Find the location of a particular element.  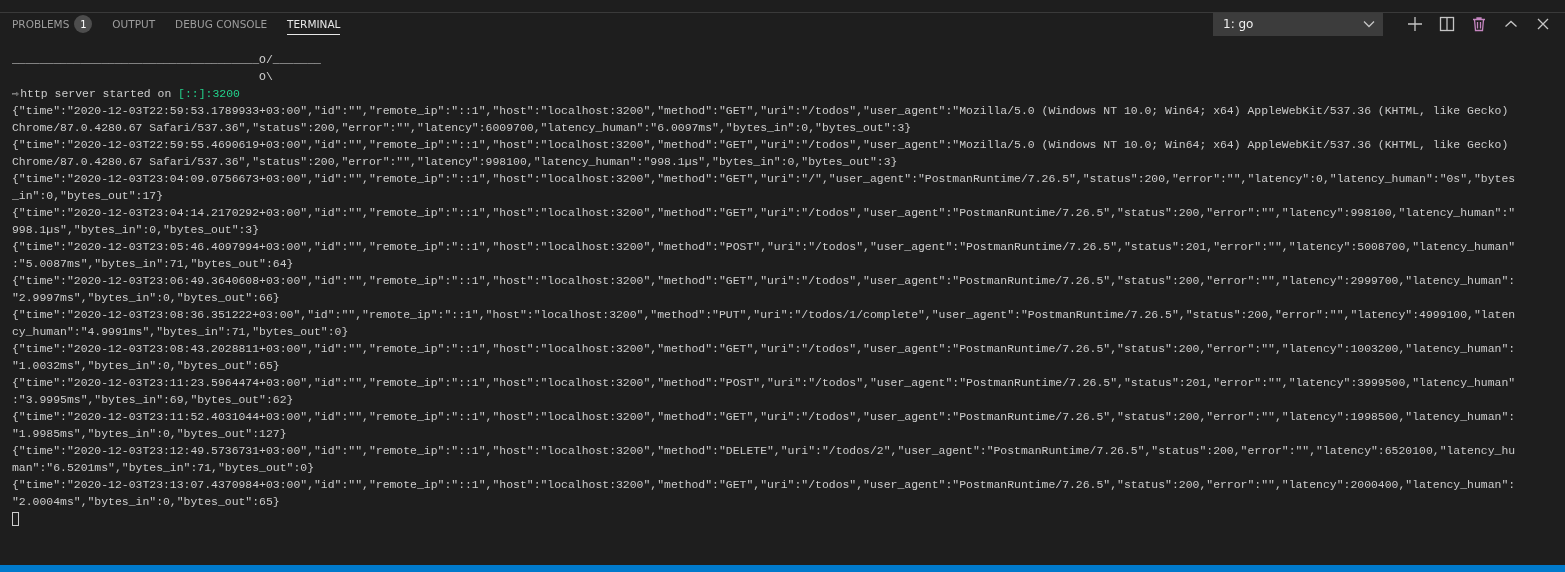

log-entry: {"time":"2020-12-03T23:05:46.4097994+03:00","id":"","remote_ip":"::1","host":"localhost:3200","method":"POST","uri":"/todos","user_agent":"PostmanRuntime/7.26.5","status":201,"error":"","latency":5008700,"latency_human":"5.0087ms","bytes_in":71,"bytes_out":64} is located at coordinates (764, 255).